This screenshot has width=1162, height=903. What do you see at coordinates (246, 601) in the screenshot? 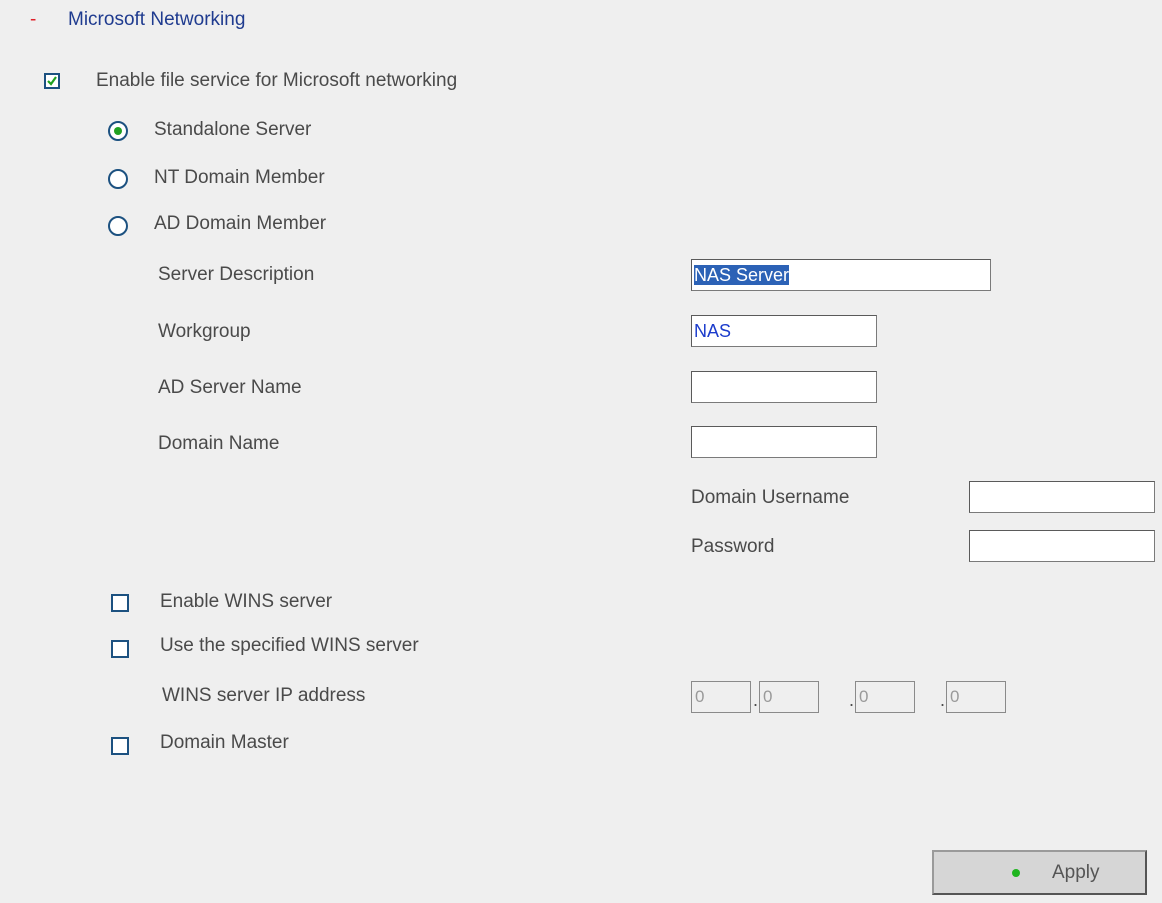
I see `enable-wins-server-label: Enable WINS server` at bounding box center [246, 601].